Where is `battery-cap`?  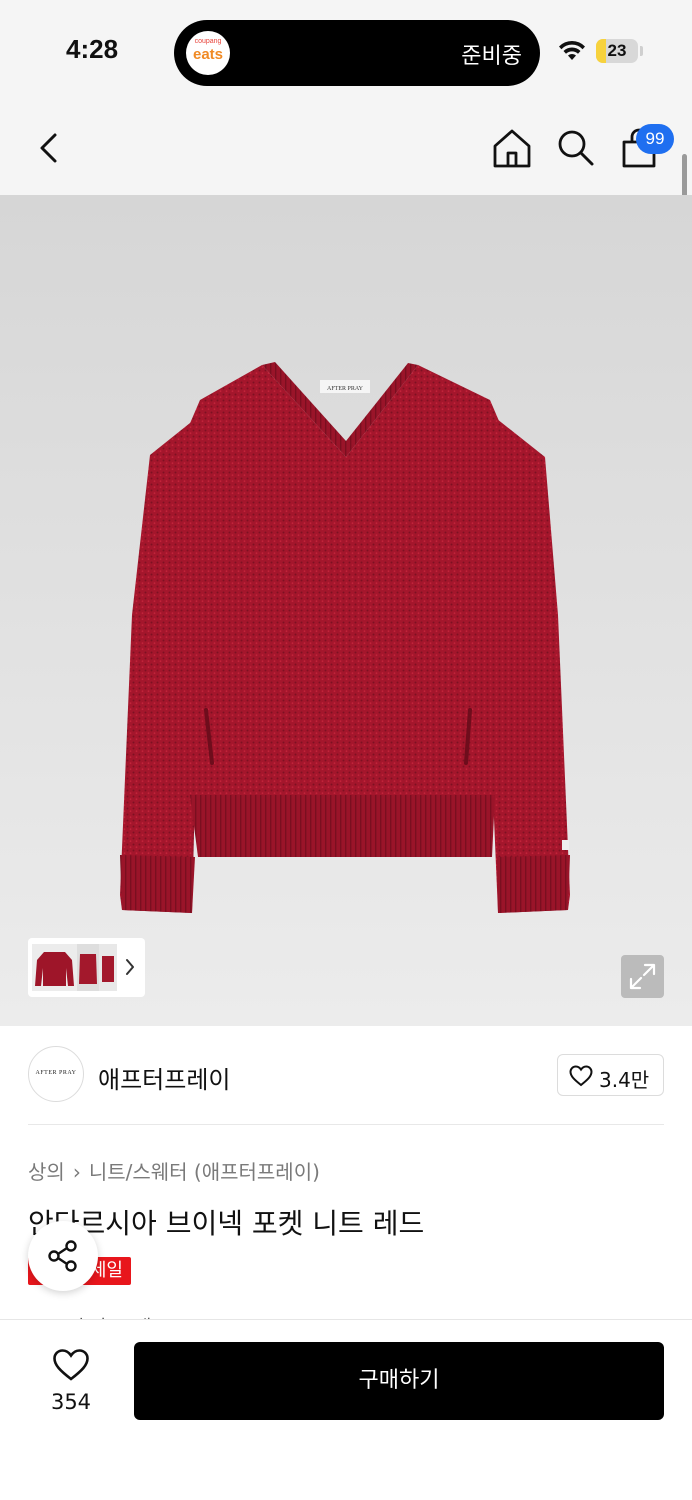 battery-cap is located at coordinates (641, 51).